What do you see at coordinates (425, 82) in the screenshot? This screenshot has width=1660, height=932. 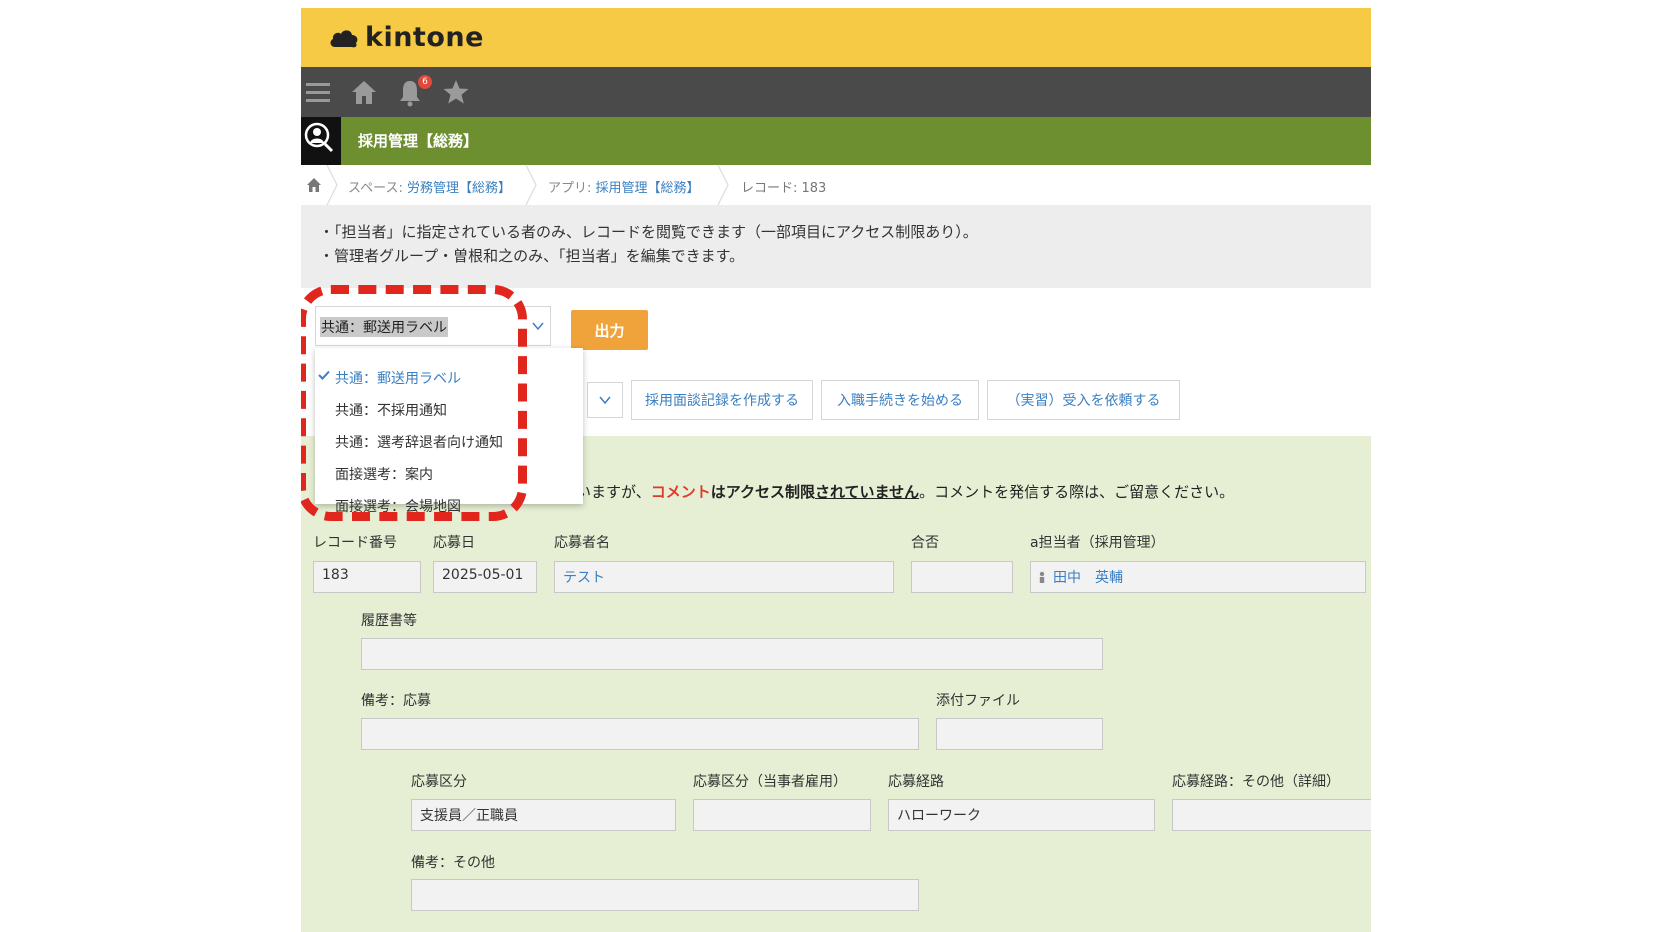 I see `notification-badge: 6` at bounding box center [425, 82].